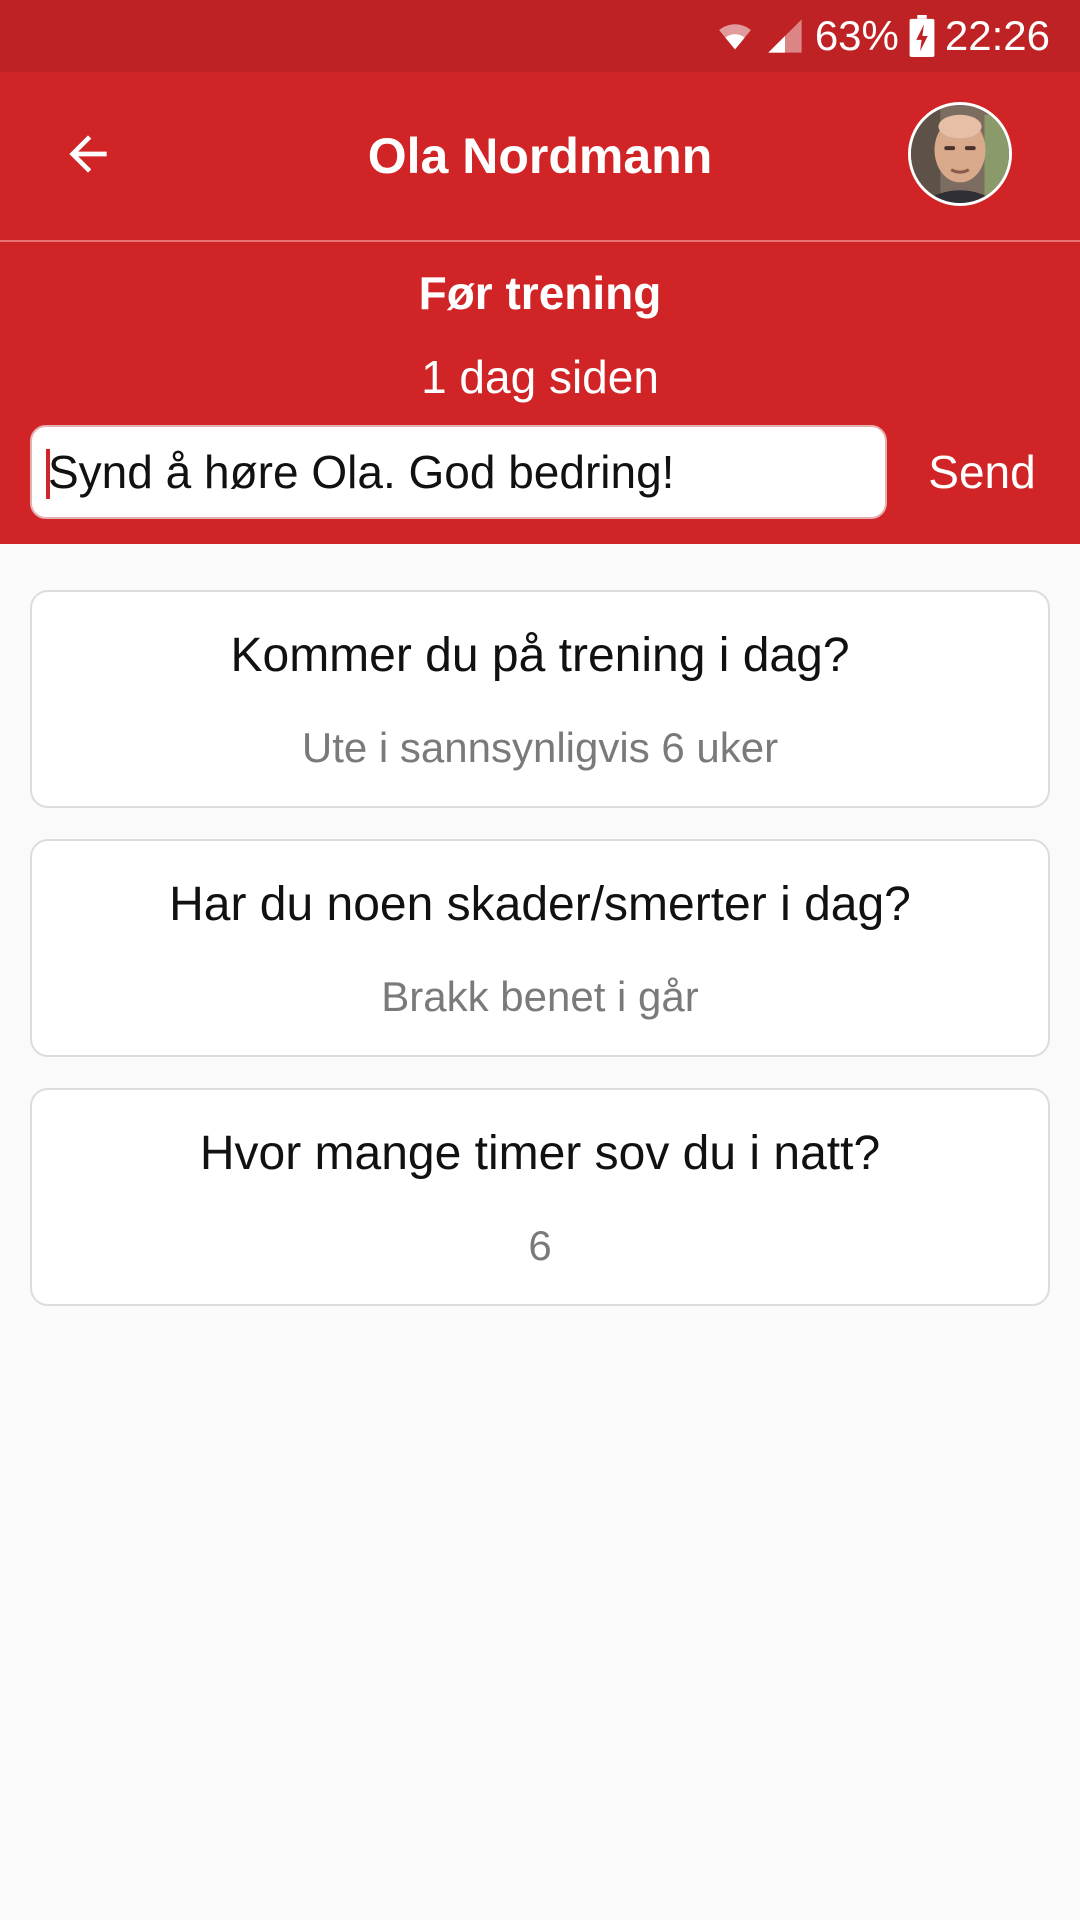 This screenshot has height=1920, width=1080. What do you see at coordinates (735, 36) in the screenshot?
I see `wifi-icon` at bounding box center [735, 36].